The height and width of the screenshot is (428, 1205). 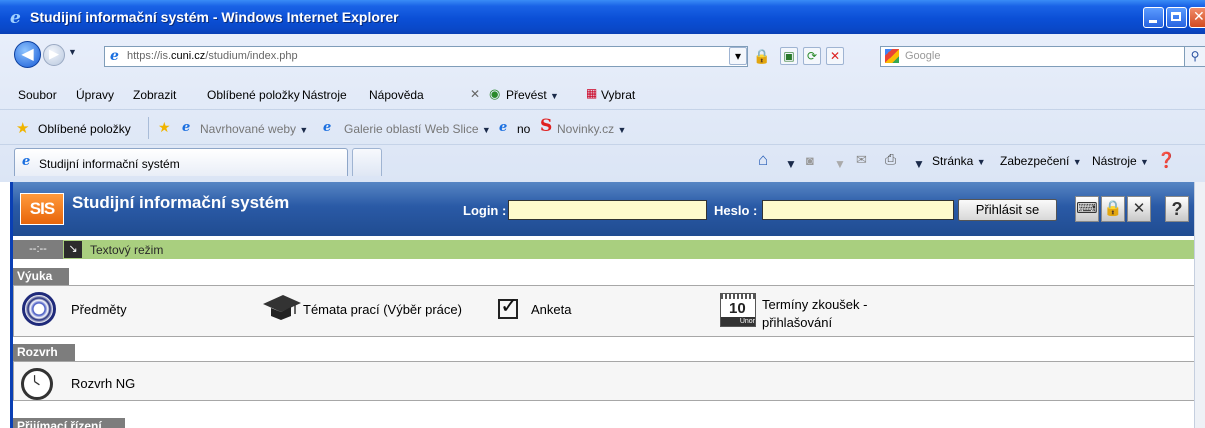 What do you see at coordinates (840, 164) in the screenshot?
I see `rss-dropdown-icon: ▼` at bounding box center [840, 164].